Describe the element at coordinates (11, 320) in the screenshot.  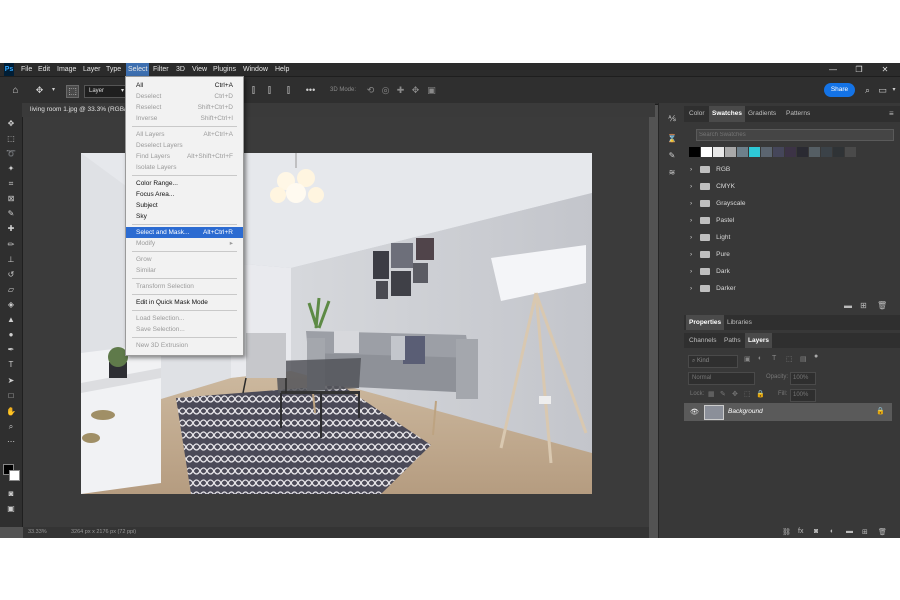
I see `blur-tool-icon: ▲` at that location.